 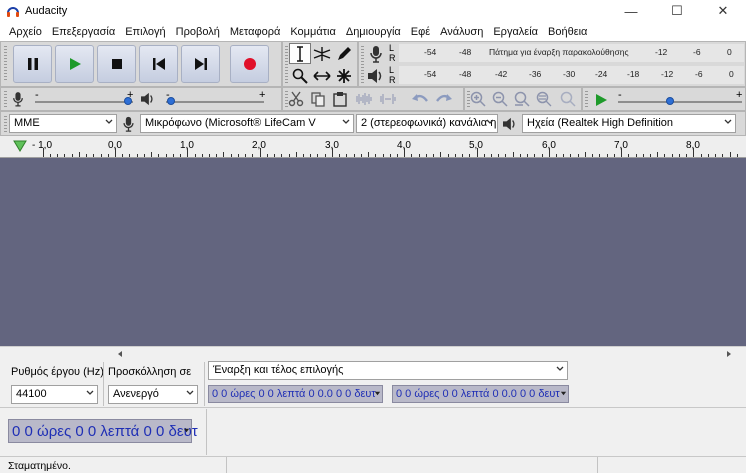 I want to click on envelope-tool, so click(x=322, y=53).